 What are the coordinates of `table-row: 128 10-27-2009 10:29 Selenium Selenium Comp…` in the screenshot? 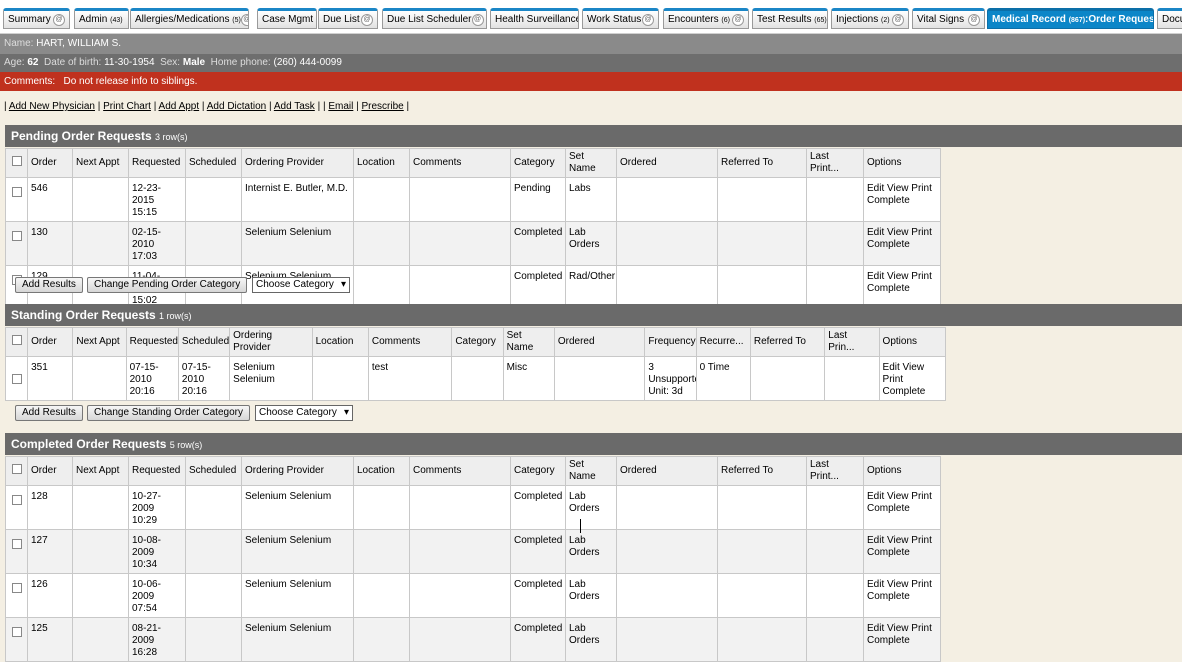 It's located at (473, 507).